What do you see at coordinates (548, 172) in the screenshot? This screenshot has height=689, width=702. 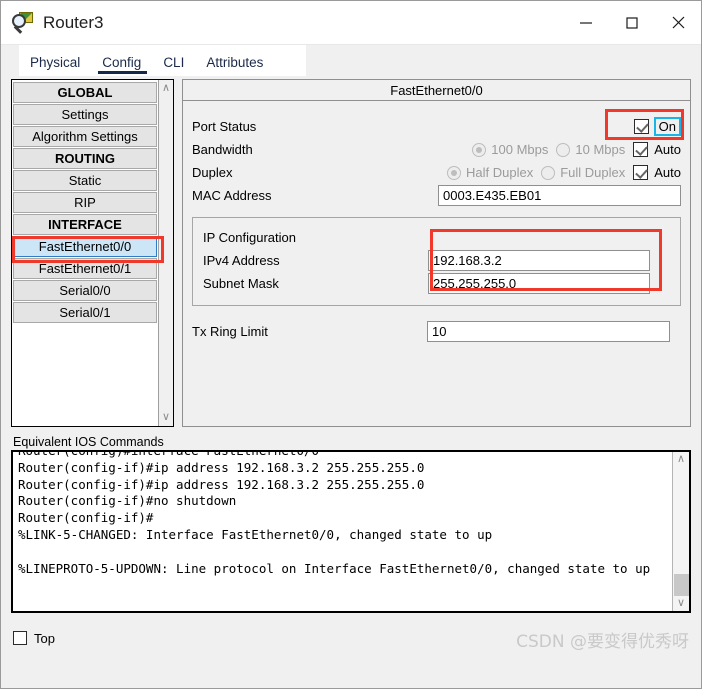 I see `duplex-radio-full` at bounding box center [548, 172].